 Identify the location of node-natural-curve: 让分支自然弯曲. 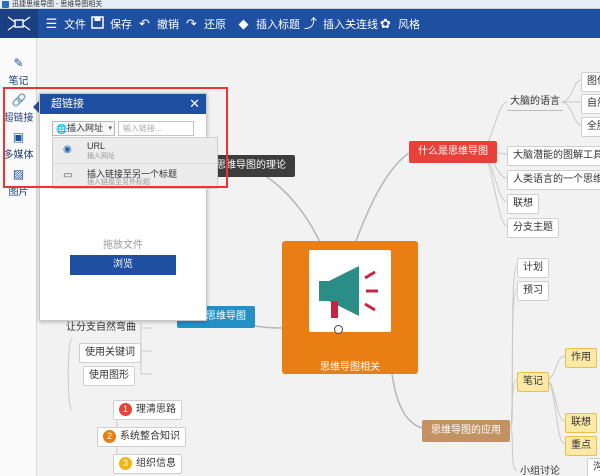
(101, 328).